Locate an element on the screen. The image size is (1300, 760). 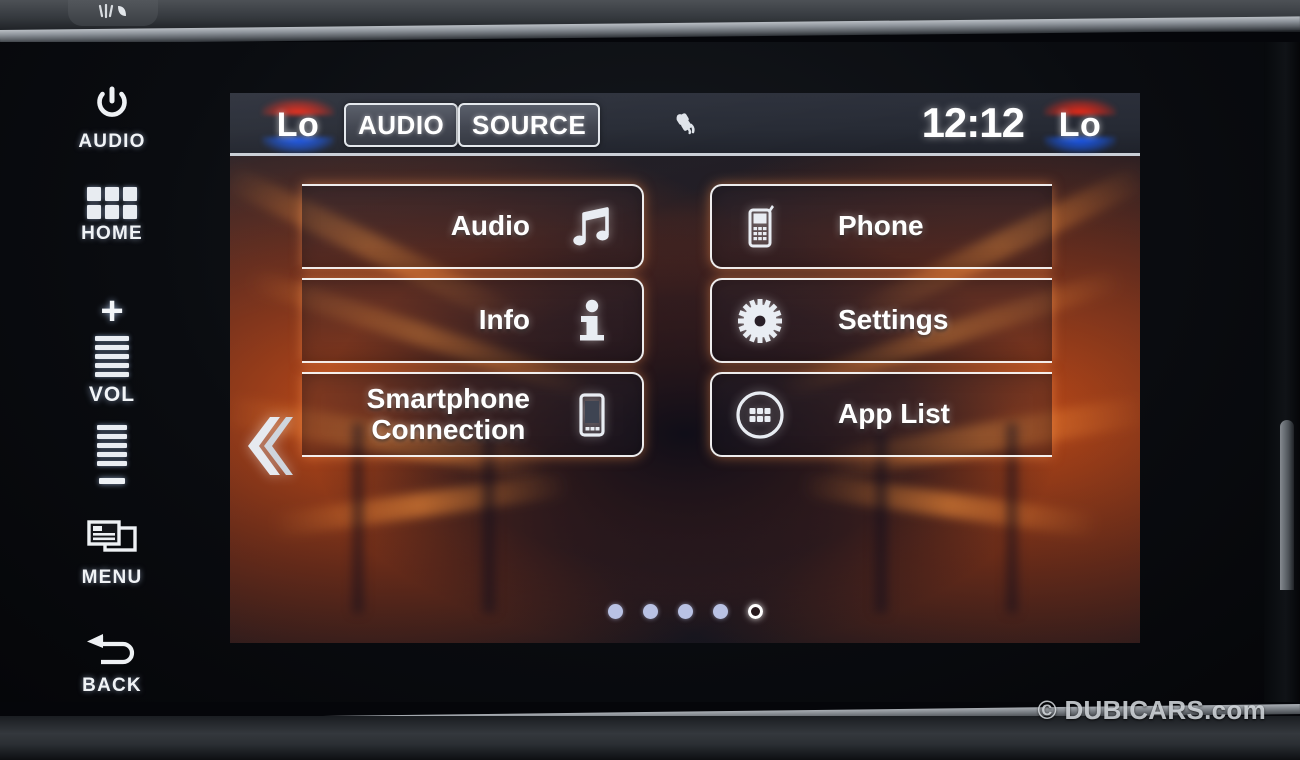
tile-smartphone-connection-line2: Connection is located at coordinates (448, 429).